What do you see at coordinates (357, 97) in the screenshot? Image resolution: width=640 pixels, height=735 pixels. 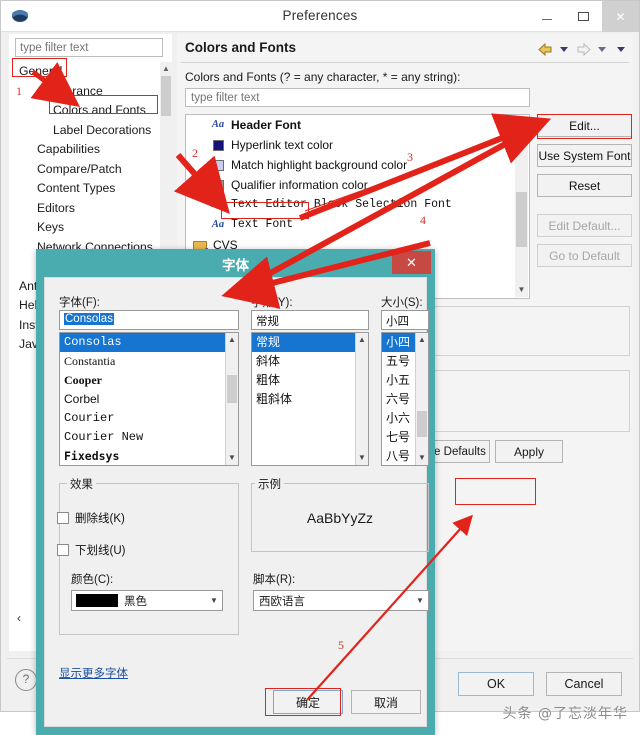 I see `colors-fonts-filter-input` at bounding box center [357, 97].